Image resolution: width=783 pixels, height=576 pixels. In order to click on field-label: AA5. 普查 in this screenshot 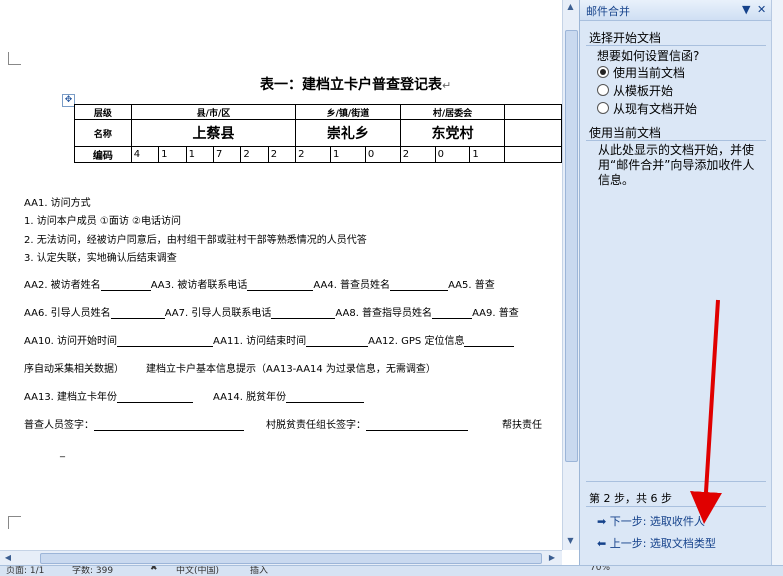, I will do `click(471, 285)`.